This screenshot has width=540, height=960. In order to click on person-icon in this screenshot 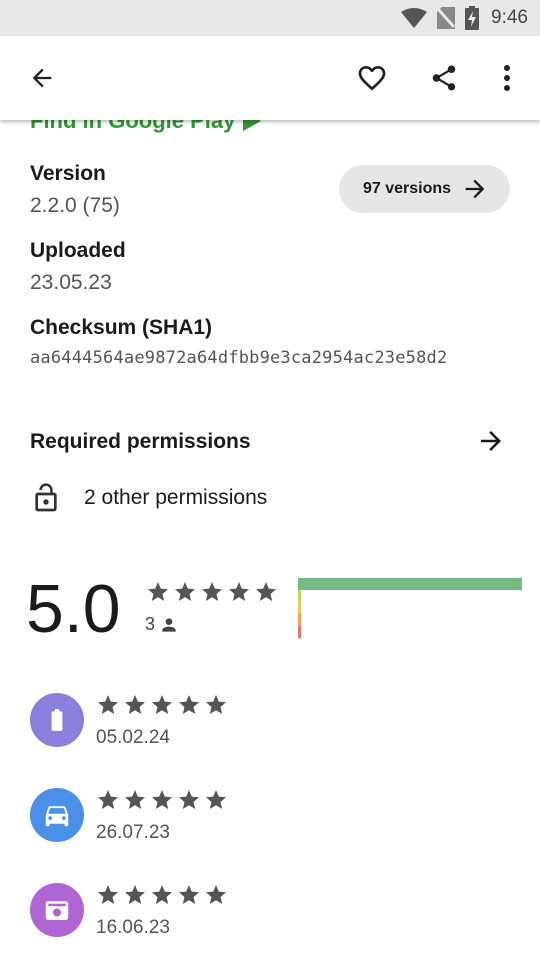, I will do `click(169, 624)`.